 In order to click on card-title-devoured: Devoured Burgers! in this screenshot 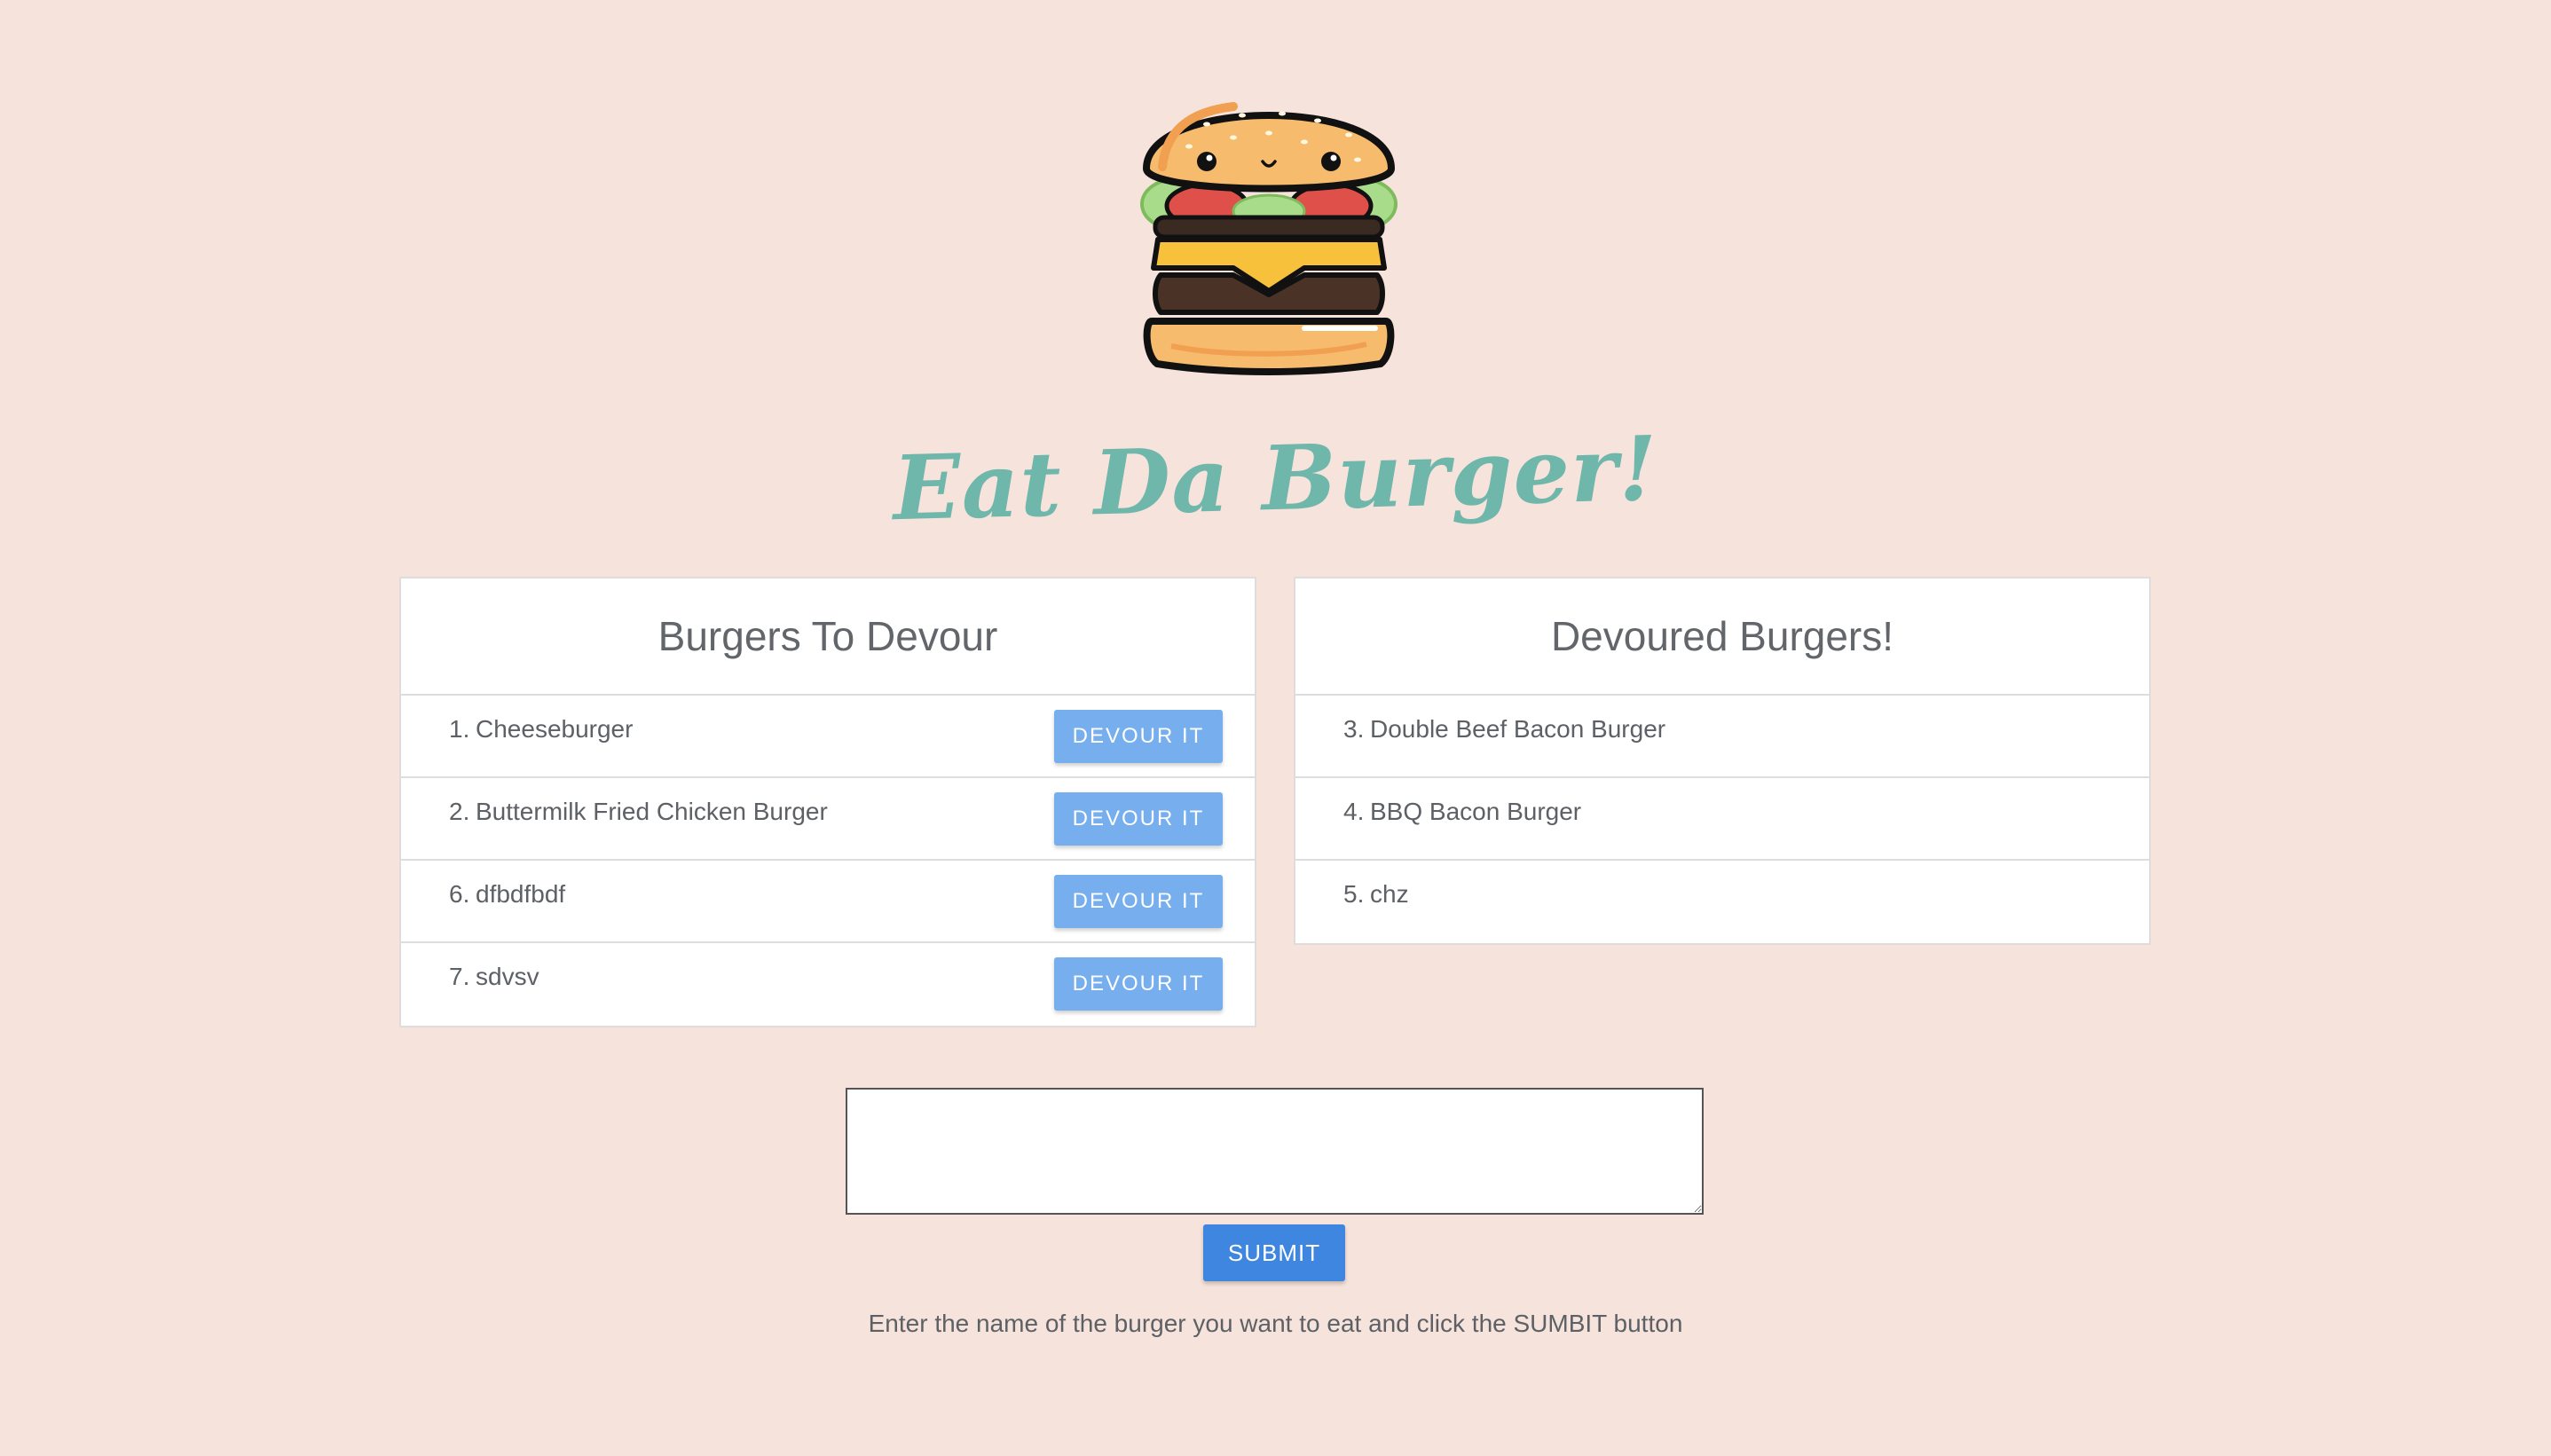, I will do `click(1722, 637)`.